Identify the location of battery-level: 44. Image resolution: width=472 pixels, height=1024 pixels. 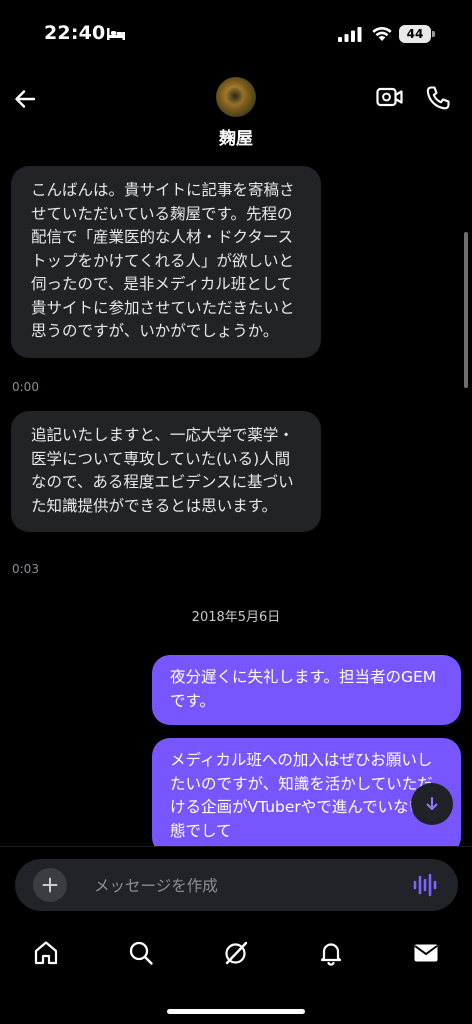
(415, 34).